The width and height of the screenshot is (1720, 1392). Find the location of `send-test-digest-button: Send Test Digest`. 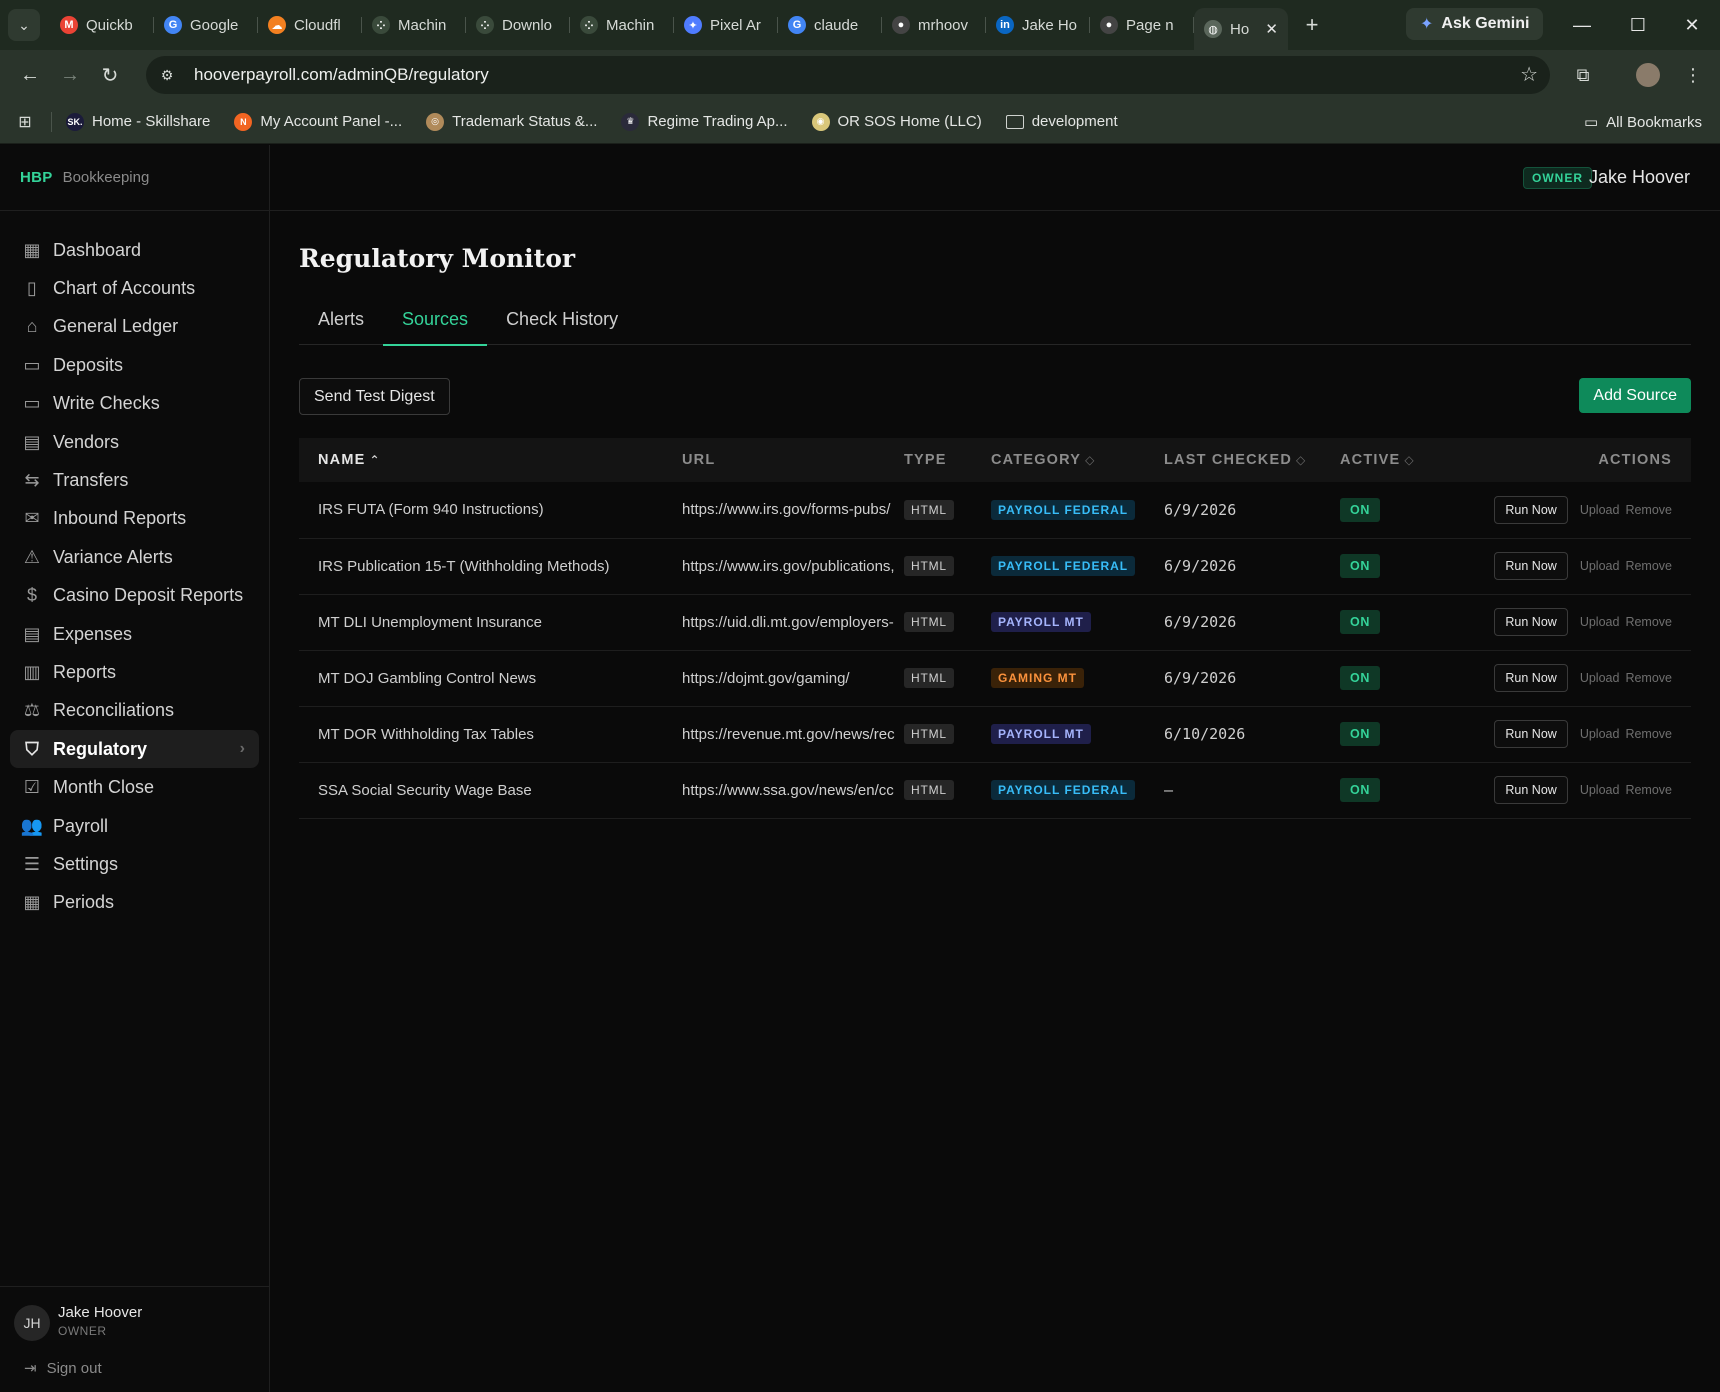

send-test-digest-button: Send Test Digest is located at coordinates (374, 396).